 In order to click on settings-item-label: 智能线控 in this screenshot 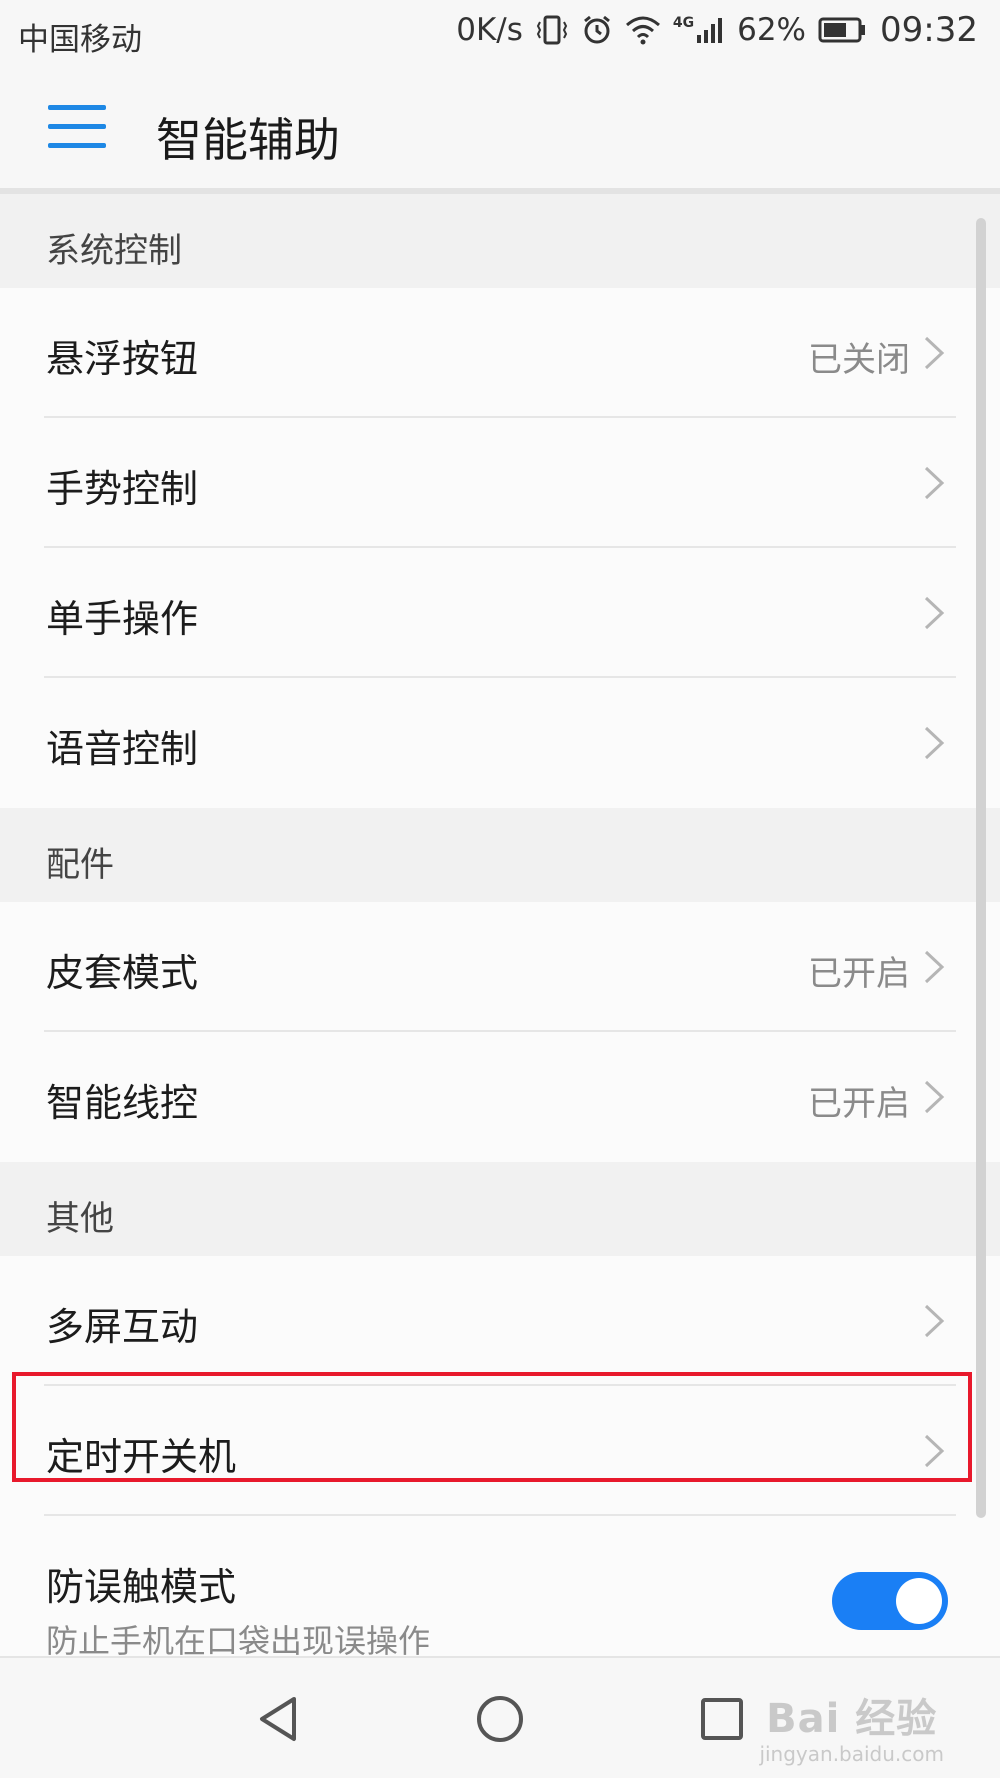, I will do `click(122, 1103)`.